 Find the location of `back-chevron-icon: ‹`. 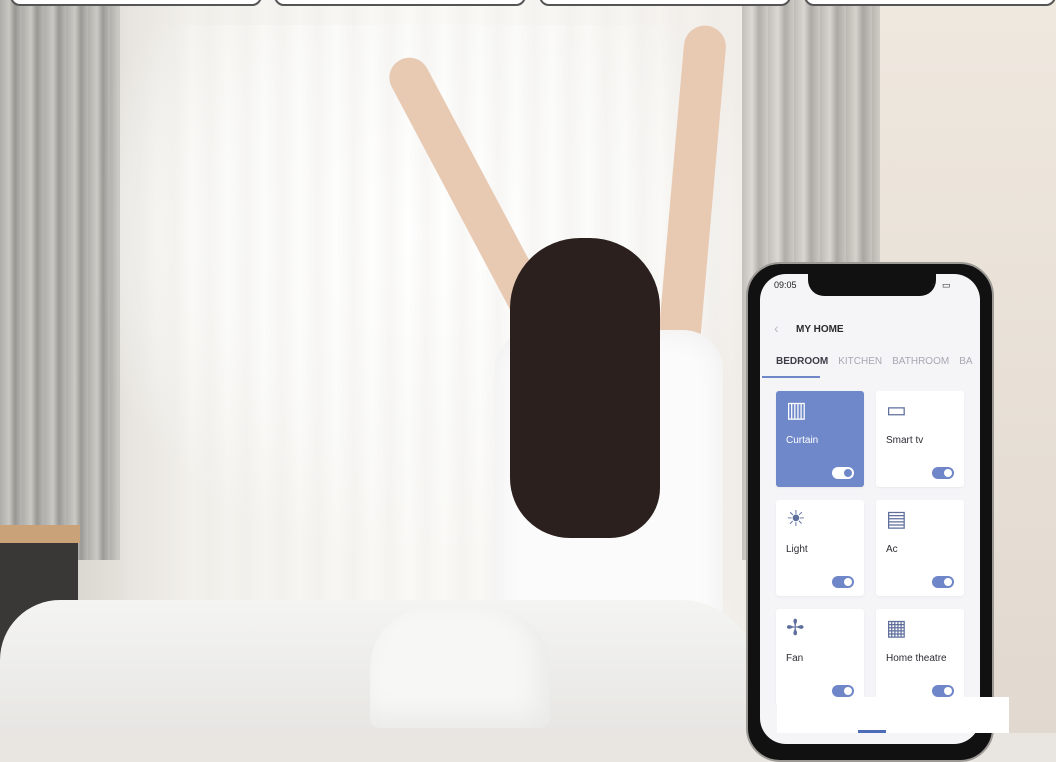

back-chevron-icon: ‹ is located at coordinates (776, 328).